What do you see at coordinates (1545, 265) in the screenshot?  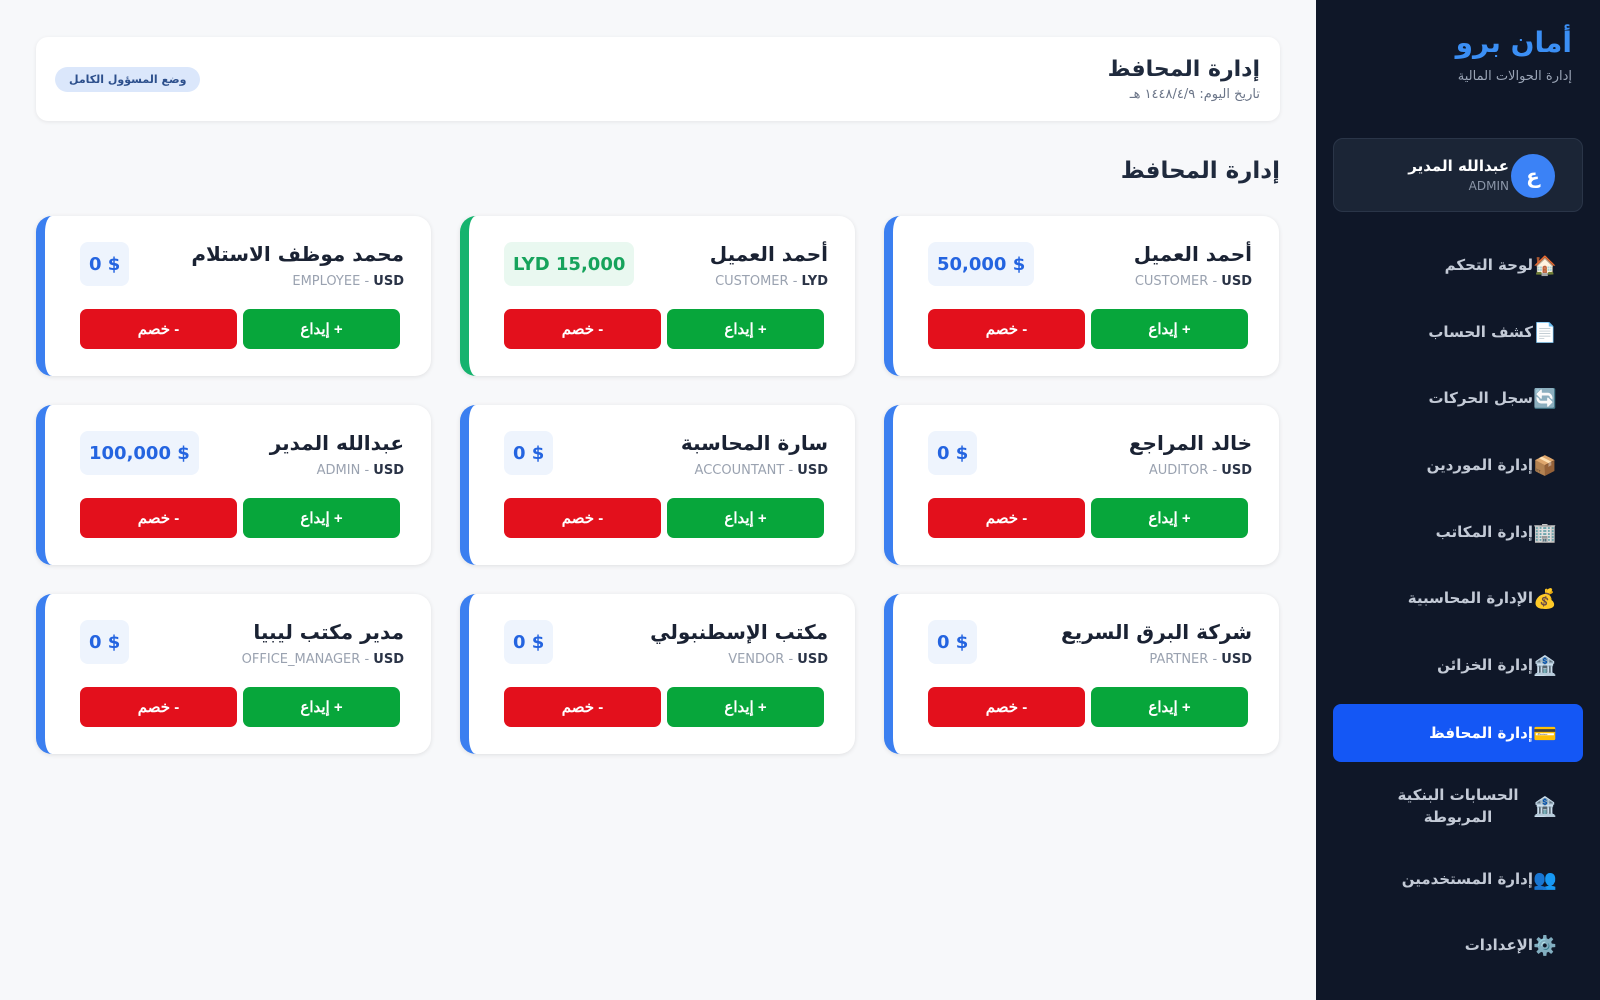 I see `home-icon: 🏠` at bounding box center [1545, 265].